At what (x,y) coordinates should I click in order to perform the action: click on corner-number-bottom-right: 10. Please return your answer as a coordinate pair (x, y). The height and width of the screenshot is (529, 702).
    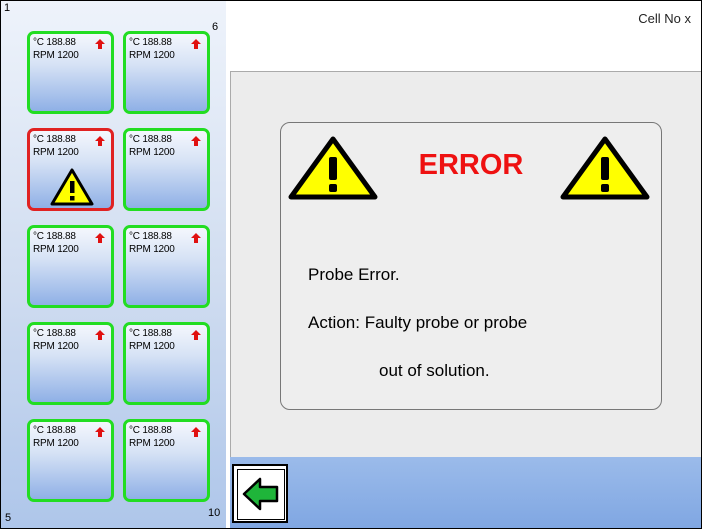
    Looking at the image, I should click on (214, 513).